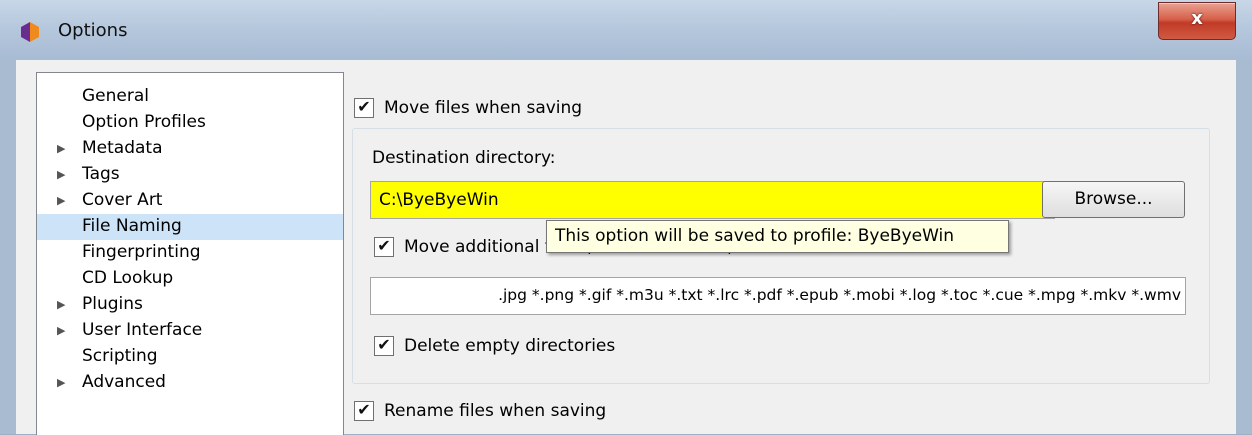  I want to click on nav-item-option-profiles: Option Profiles, so click(190, 123).